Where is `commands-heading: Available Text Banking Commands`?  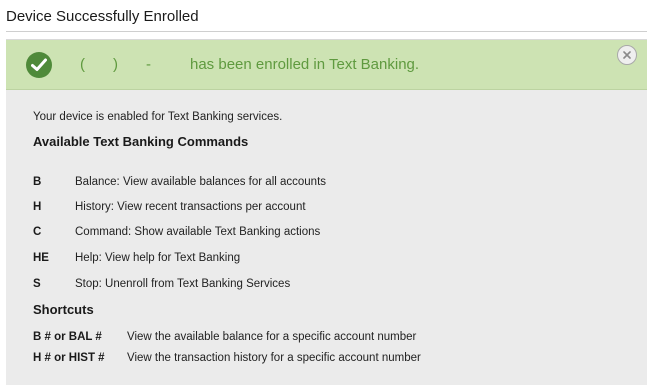 commands-heading: Available Text Banking Commands is located at coordinates (141, 141).